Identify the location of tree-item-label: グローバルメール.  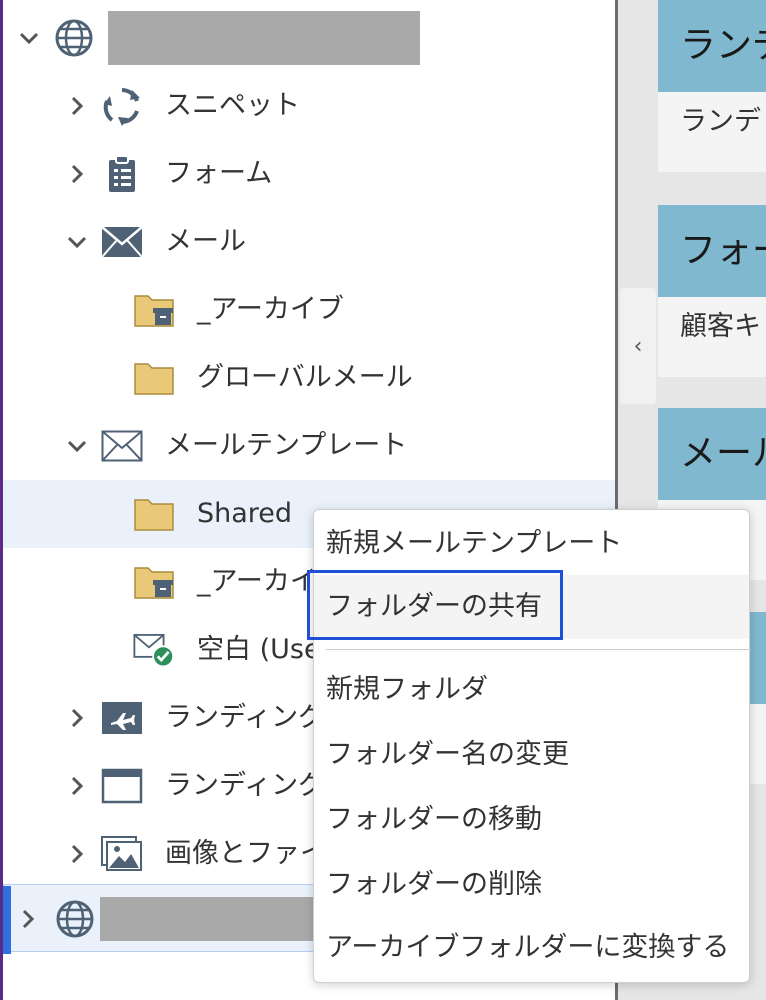
(305, 377).